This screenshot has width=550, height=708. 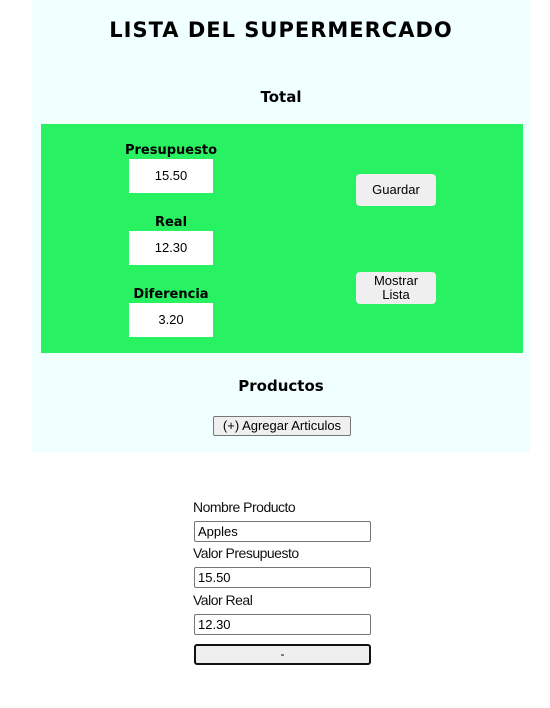 What do you see at coordinates (282, 426) in the screenshot?
I see `add-items-button: (+) Agregar Articulos` at bounding box center [282, 426].